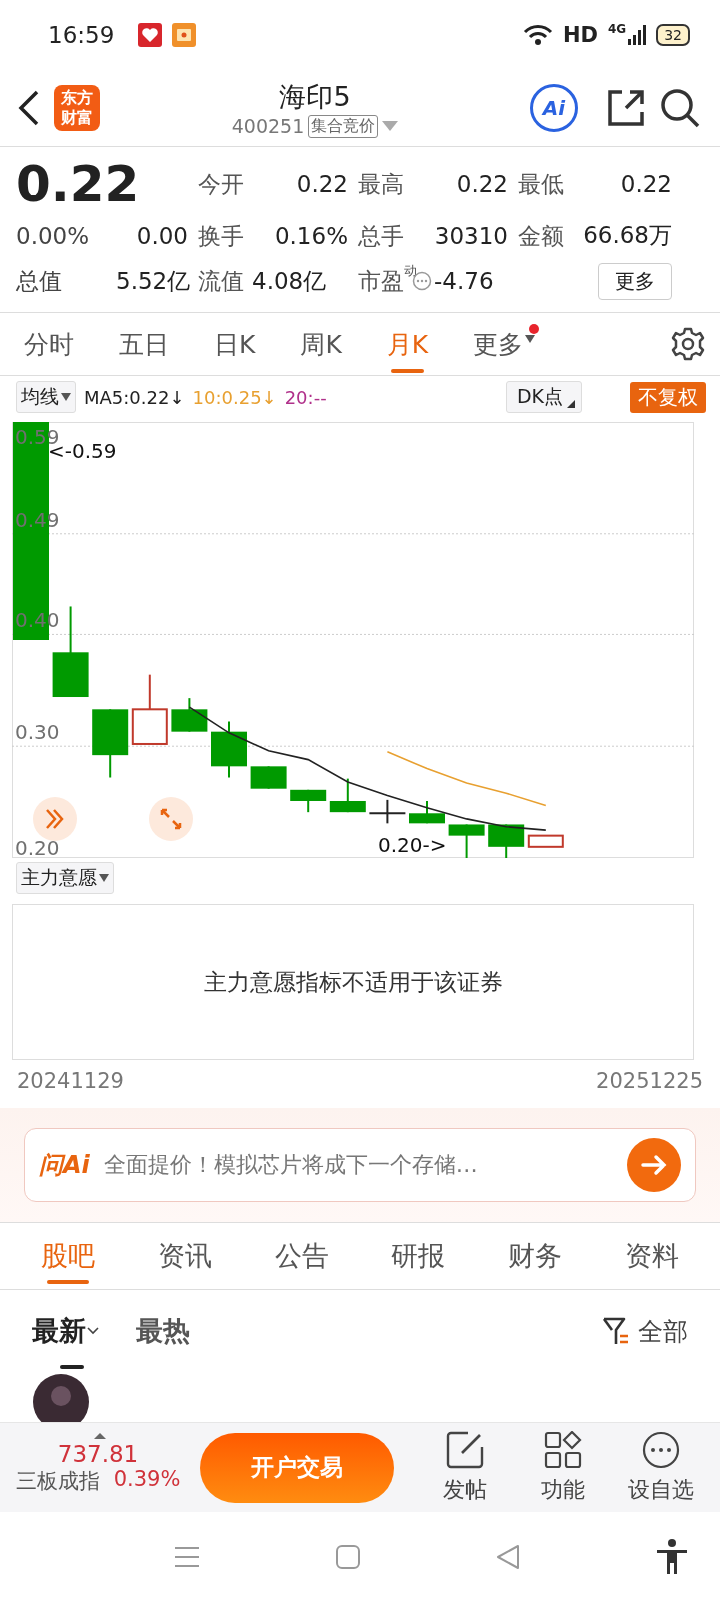 Image resolution: width=720 pixels, height=1600 pixels. Describe the element at coordinates (187, 1557) in the screenshot. I see `menu-icon` at that location.